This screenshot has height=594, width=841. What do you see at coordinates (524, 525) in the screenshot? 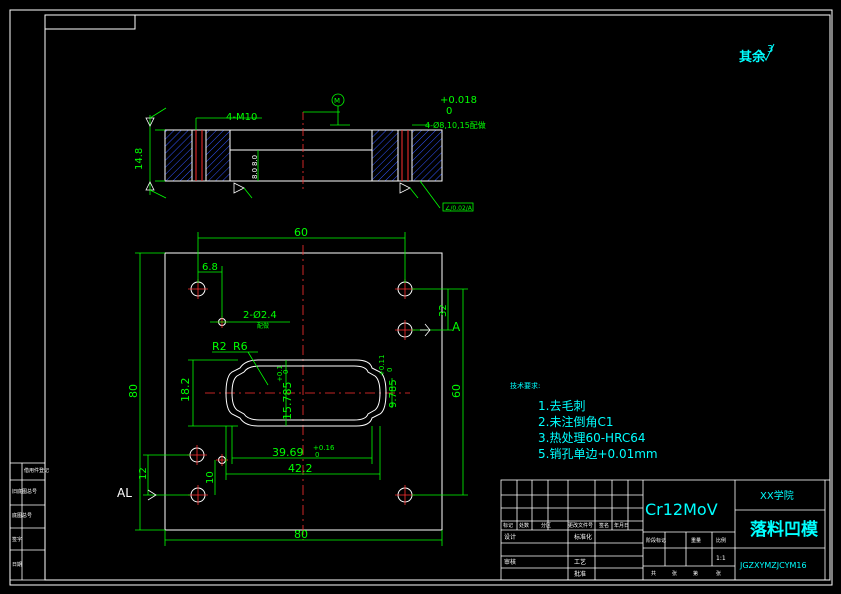
I see `row-label-1: 处数` at bounding box center [524, 525].